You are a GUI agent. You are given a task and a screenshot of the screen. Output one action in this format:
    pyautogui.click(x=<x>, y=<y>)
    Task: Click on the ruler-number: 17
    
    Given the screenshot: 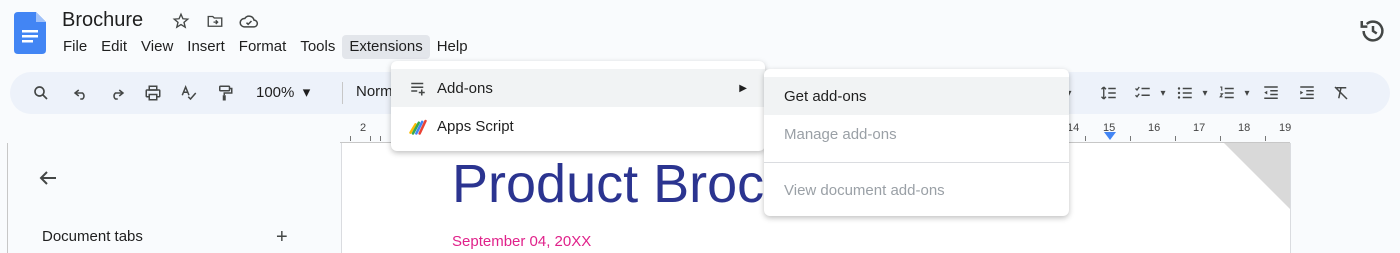 What is the action you would take?
    pyautogui.click(x=1199, y=128)
    